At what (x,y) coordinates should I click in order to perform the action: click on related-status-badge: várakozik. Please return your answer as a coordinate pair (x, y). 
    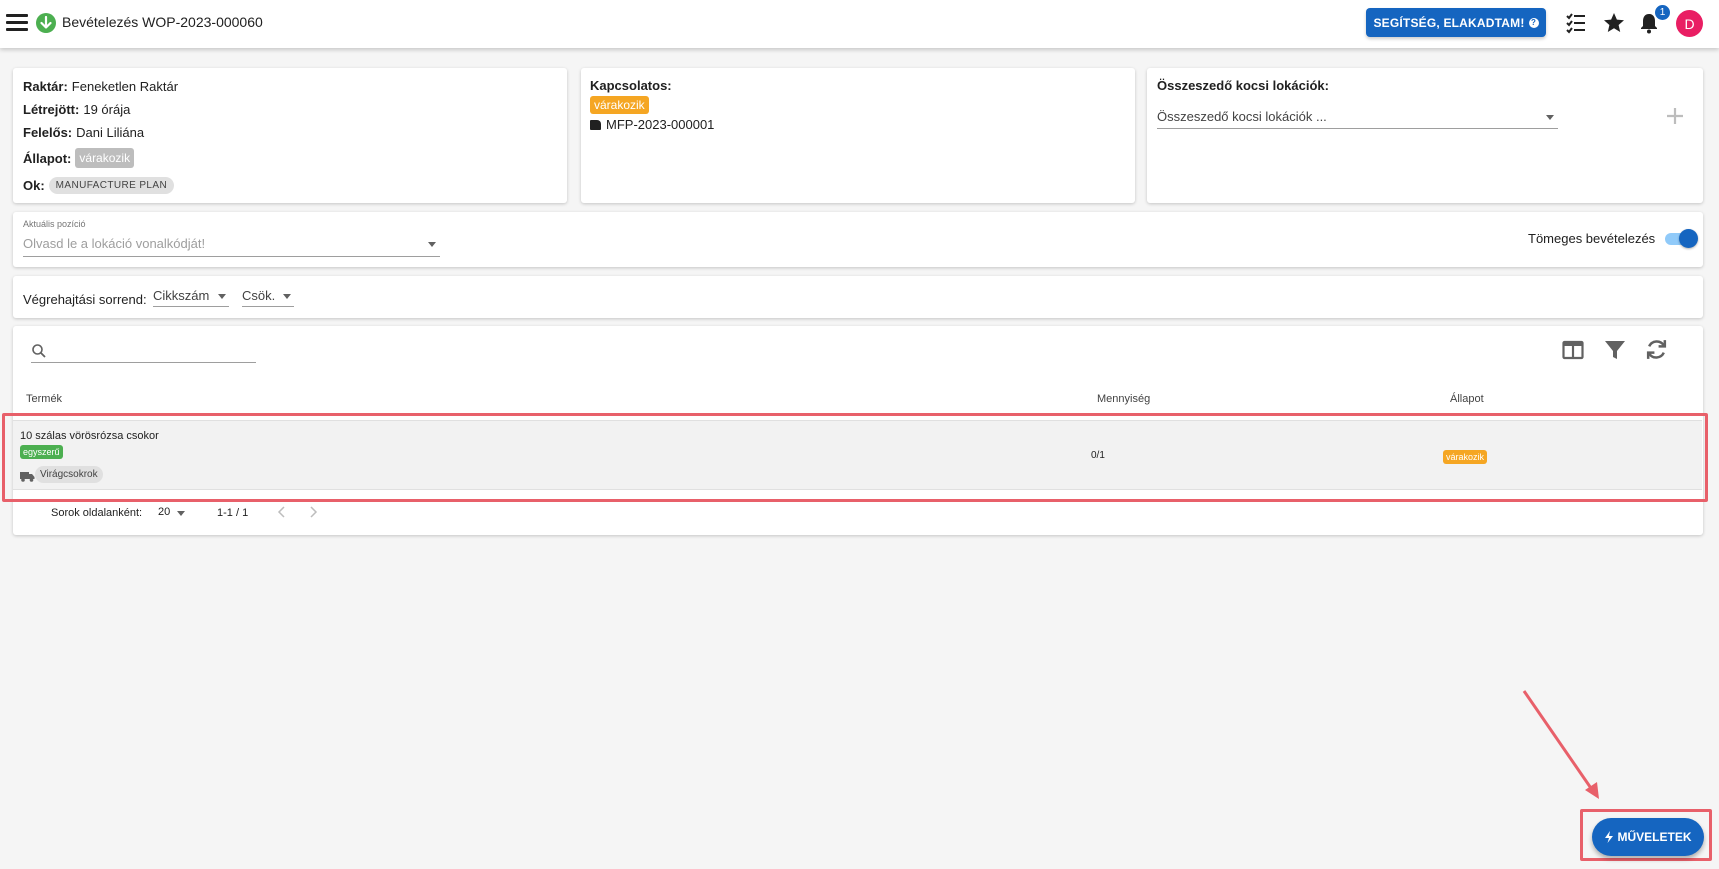
    Looking at the image, I should click on (619, 105).